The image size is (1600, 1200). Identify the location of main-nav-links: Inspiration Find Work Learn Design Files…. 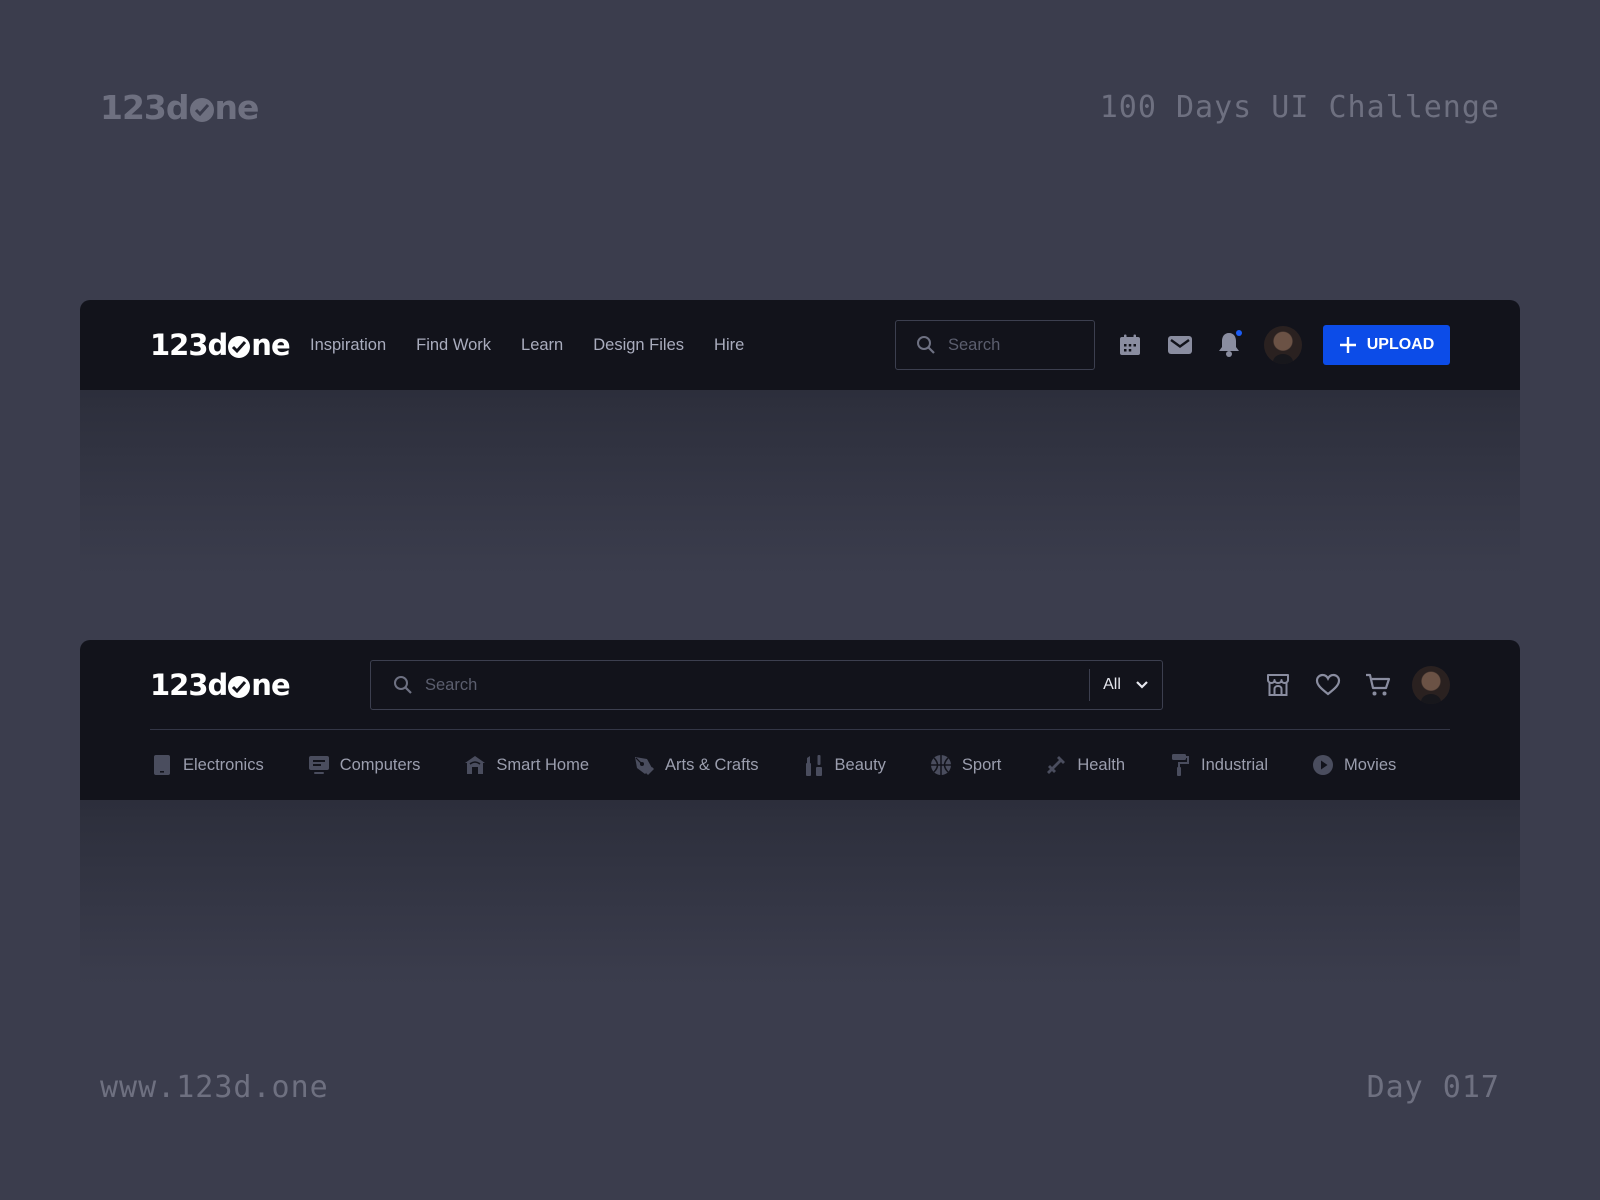
(542, 345).